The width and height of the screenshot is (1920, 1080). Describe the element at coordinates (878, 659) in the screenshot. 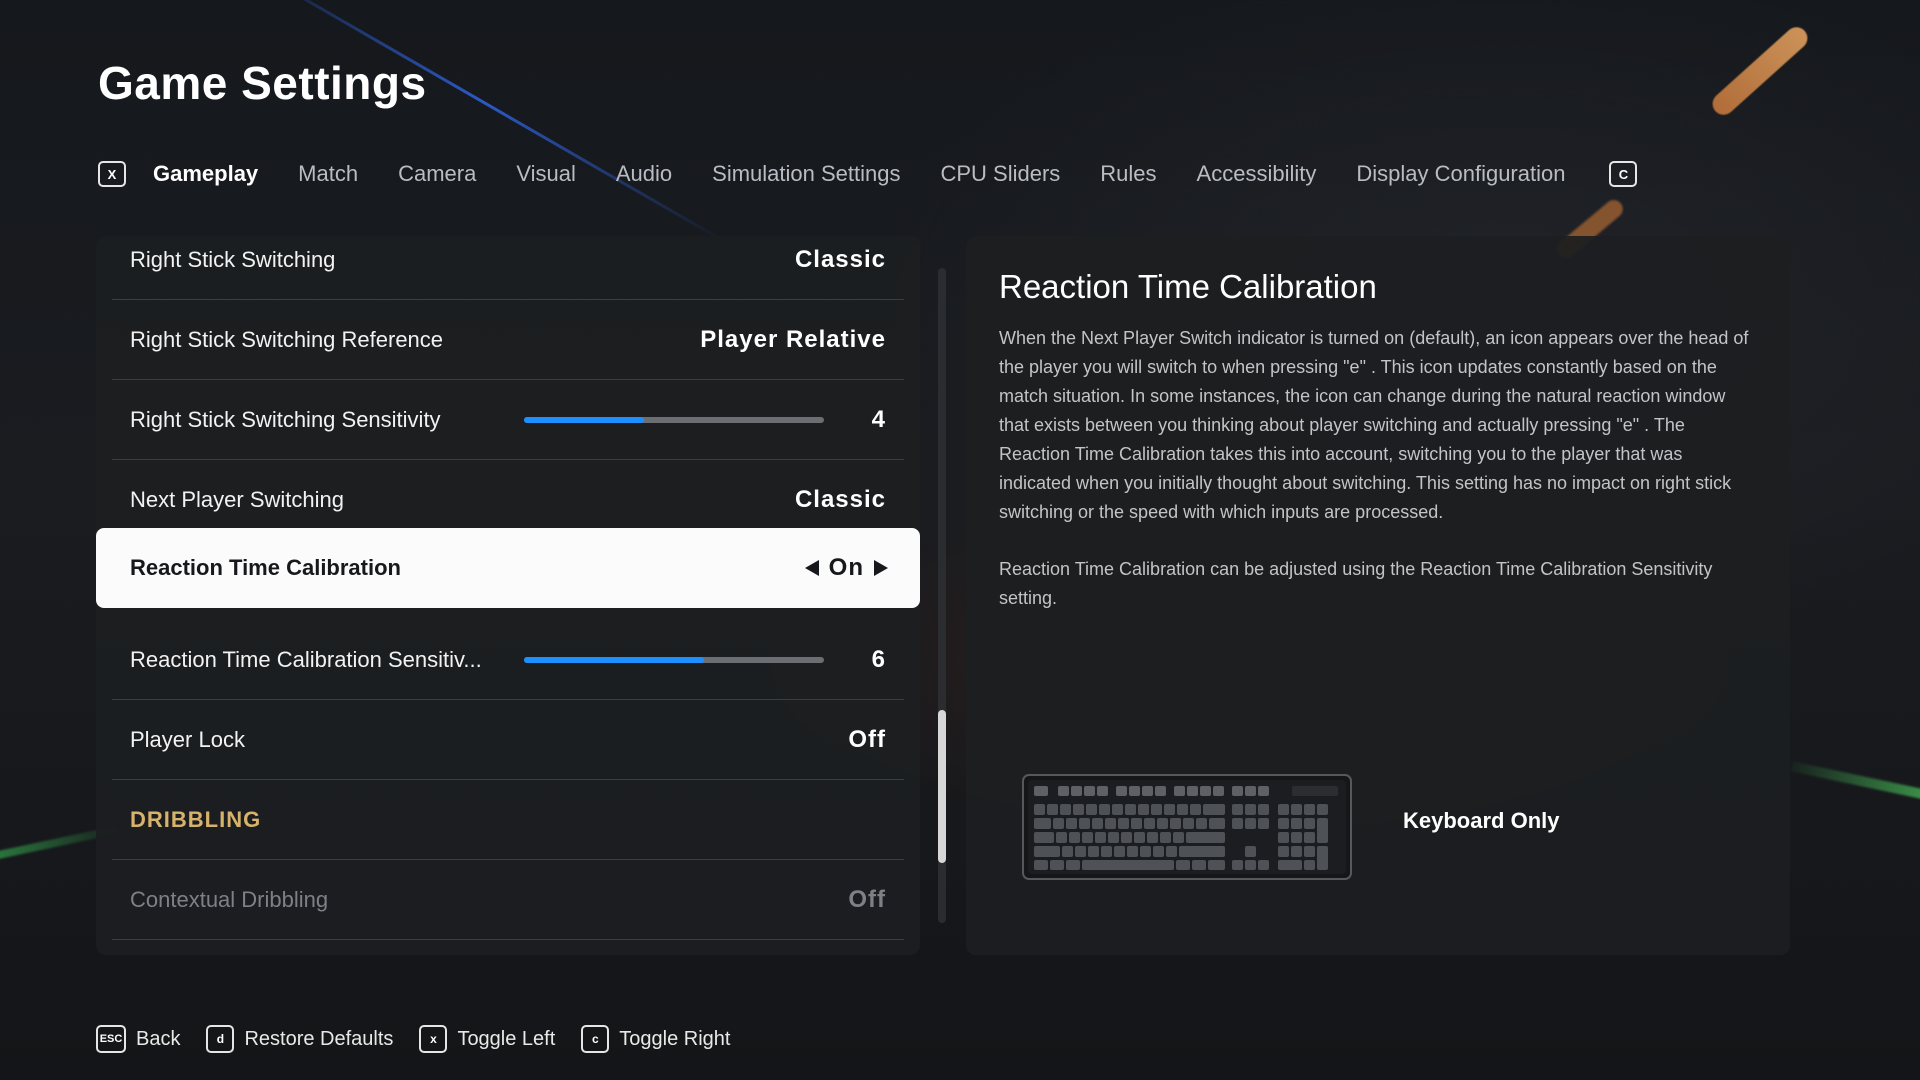

I see `setting-value: 6` at that location.